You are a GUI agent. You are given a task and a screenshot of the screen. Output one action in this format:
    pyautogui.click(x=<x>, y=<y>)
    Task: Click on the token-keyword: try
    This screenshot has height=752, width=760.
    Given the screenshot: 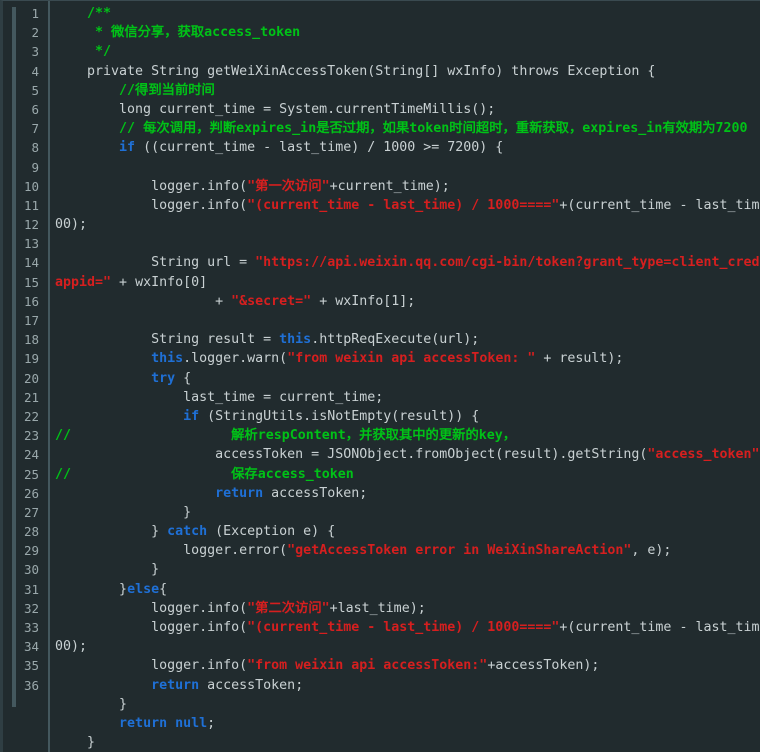 What is the action you would take?
    pyautogui.click(x=163, y=378)
    